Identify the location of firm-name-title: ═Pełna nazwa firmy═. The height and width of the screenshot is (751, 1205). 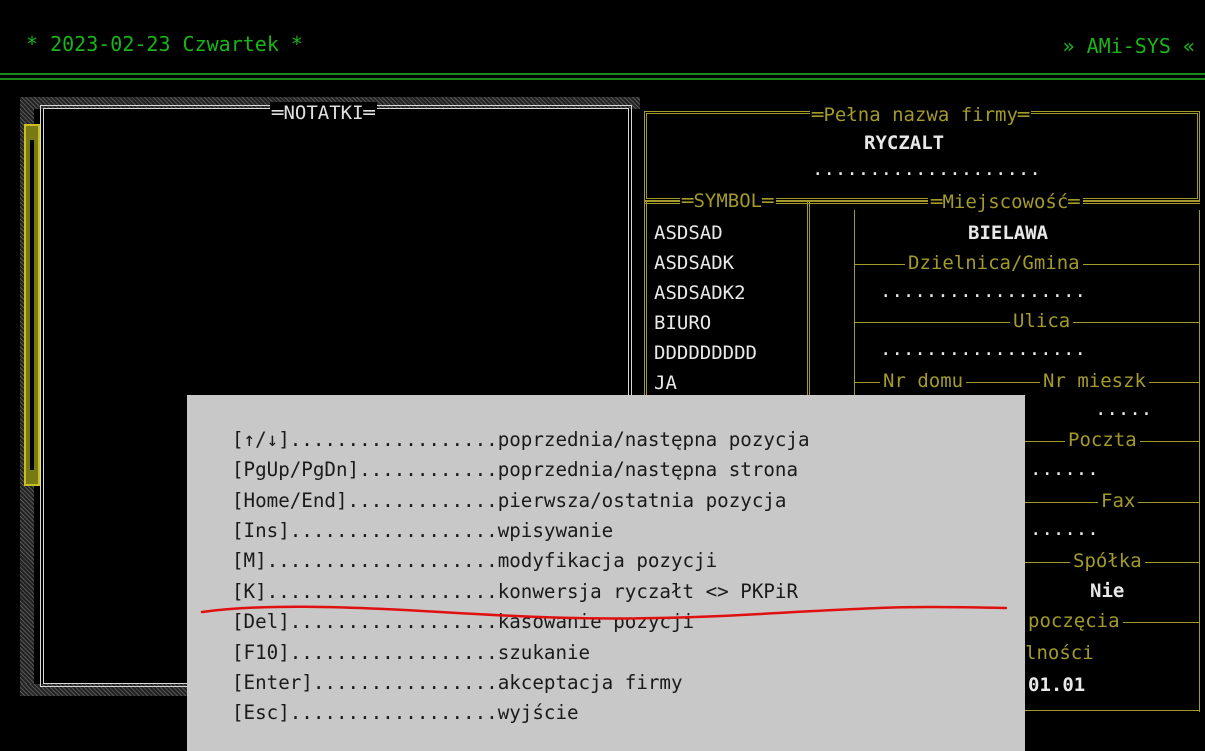
(921, 115).